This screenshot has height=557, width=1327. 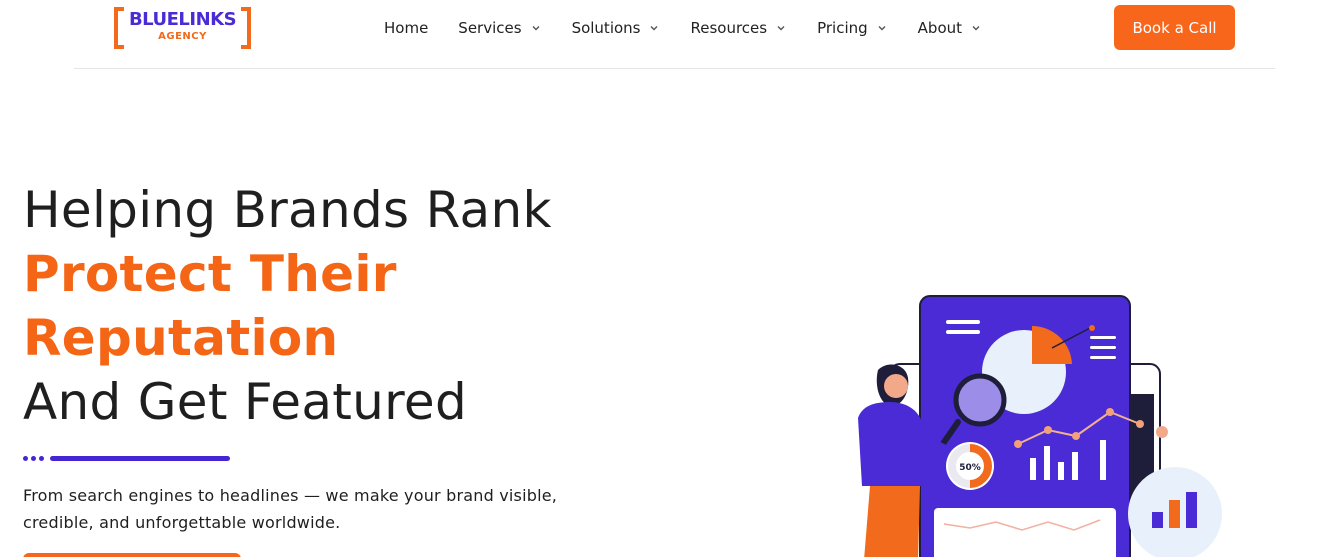 I want to click on donut-percent-label: 50%, so click(x=970, y=468).